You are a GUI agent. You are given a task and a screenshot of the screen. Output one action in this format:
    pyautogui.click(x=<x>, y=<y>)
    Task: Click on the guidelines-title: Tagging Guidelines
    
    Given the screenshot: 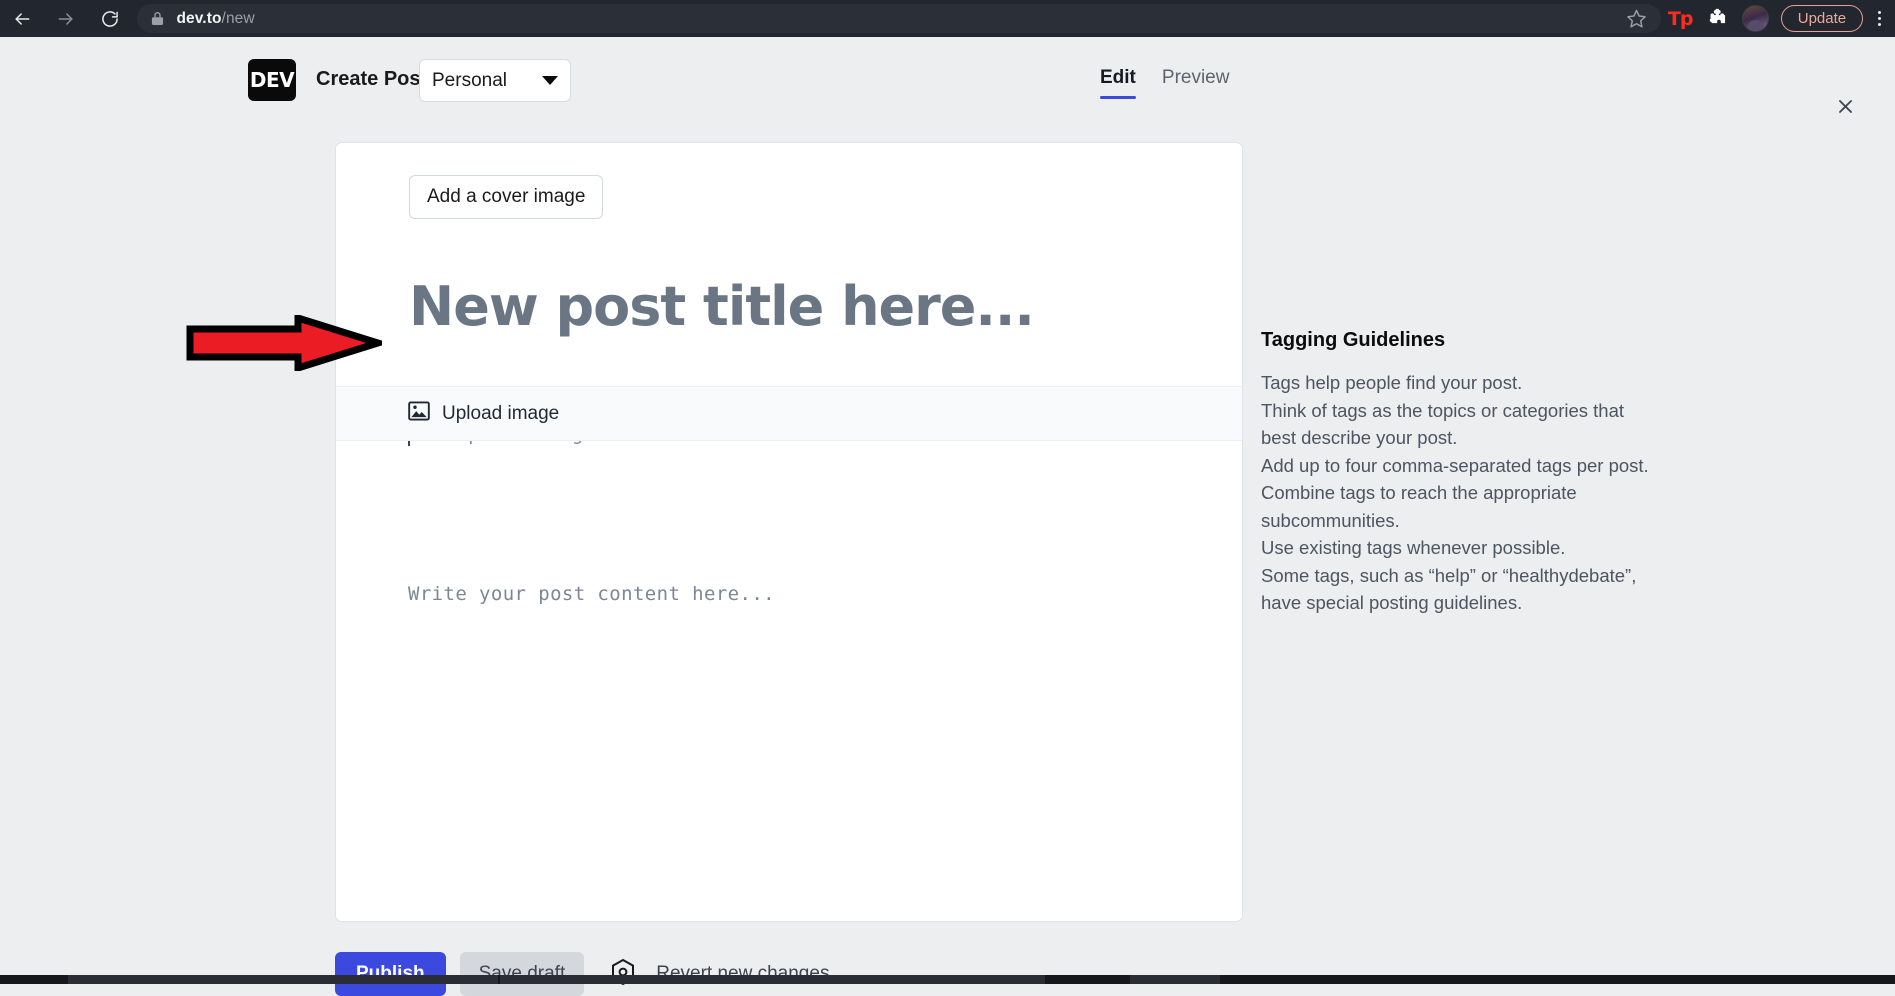 What is the action you would take?
    pyautogui.click(x=1353, y=340)
    